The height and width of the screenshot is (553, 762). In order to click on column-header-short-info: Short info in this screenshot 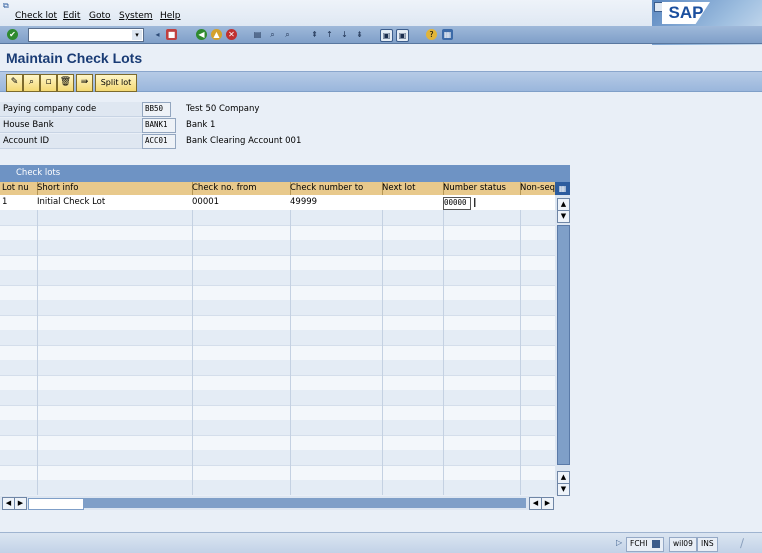, I will do `click(114, 188)`.